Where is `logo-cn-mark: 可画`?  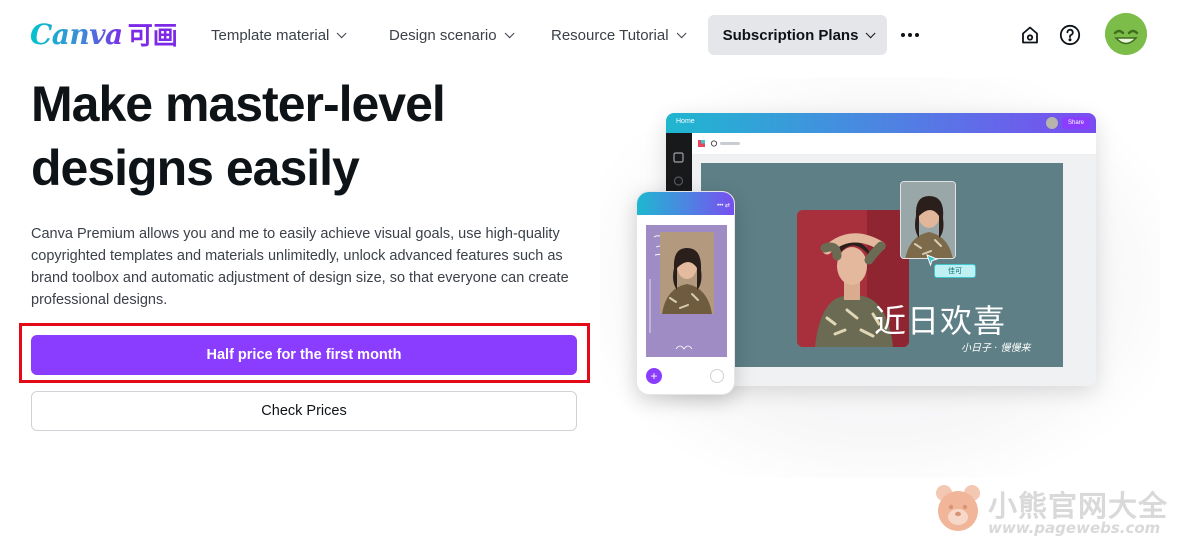
logo-cn-mark: 可画 is located at coordinates (152, 35).